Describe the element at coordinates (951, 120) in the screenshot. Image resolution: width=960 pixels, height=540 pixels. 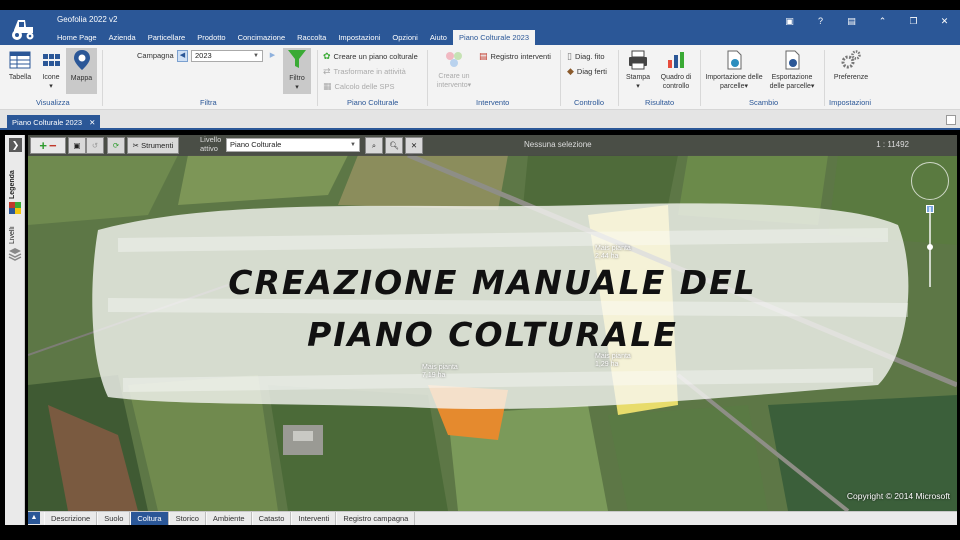
I see `tab-menu-icon` at that location.